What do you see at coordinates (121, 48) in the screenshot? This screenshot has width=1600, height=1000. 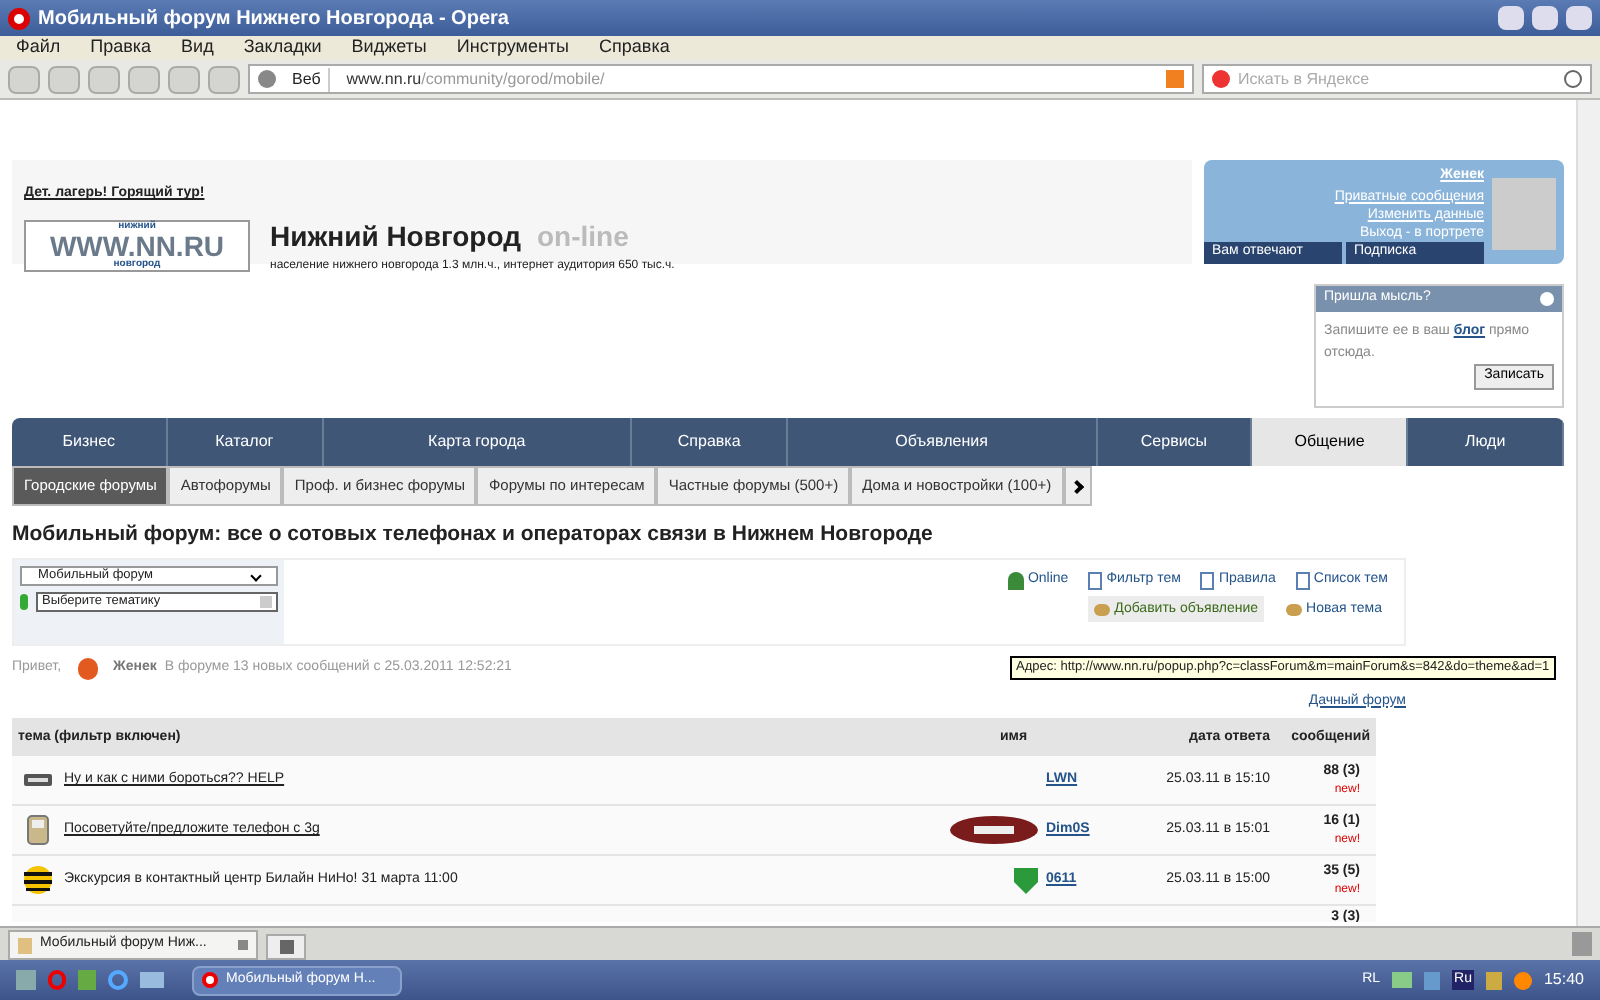 I see `menu-item: Правка` at bounding box center [121, 48].